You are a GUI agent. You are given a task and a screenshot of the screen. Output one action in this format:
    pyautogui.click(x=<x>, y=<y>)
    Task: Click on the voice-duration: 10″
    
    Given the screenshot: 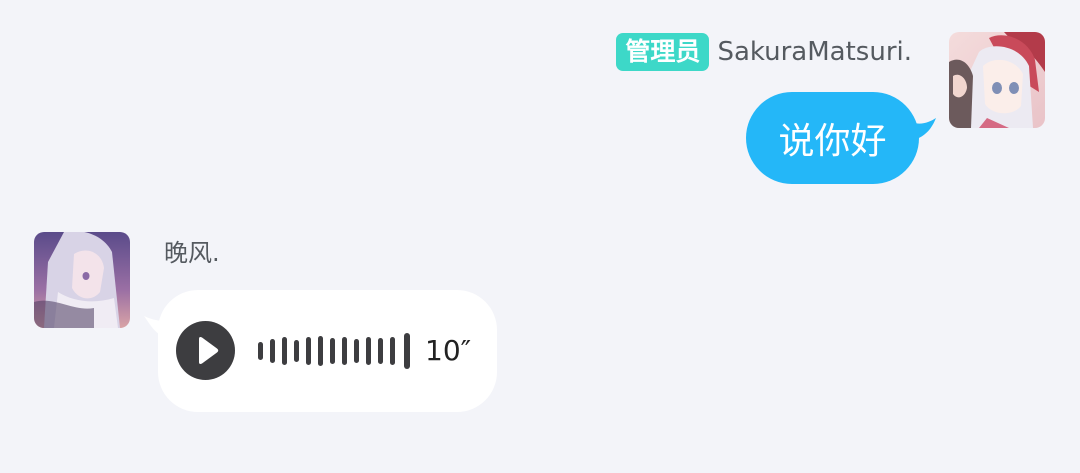 What is the action you would take?
    pyautogui.click(x=448, y=350)
    